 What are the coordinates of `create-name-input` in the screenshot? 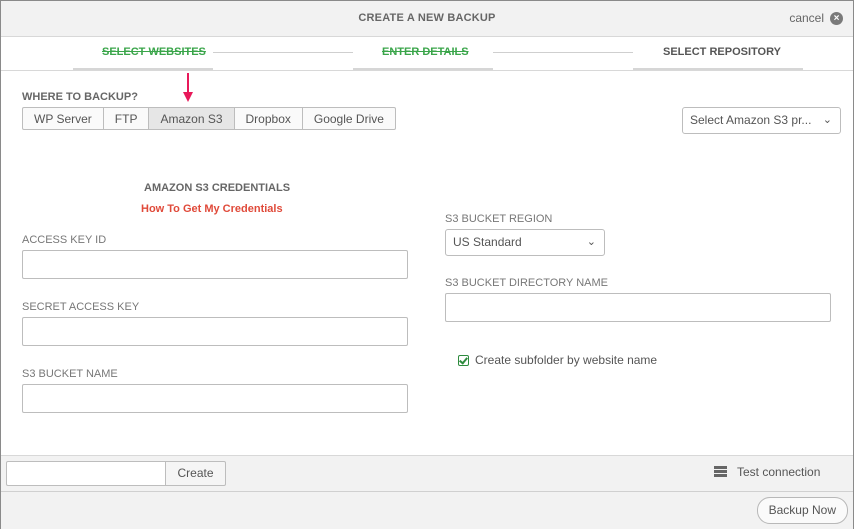 It's located at (86, 473).